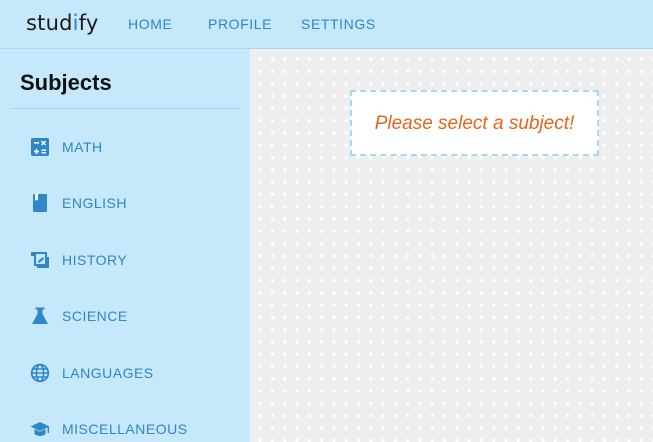 This screenshot has height=442, width=653. What do you see at coordinates (95, 316) in the screenshot?
I see `sidebar-item-label: SCIENCE` at bounding box center [95, 316].